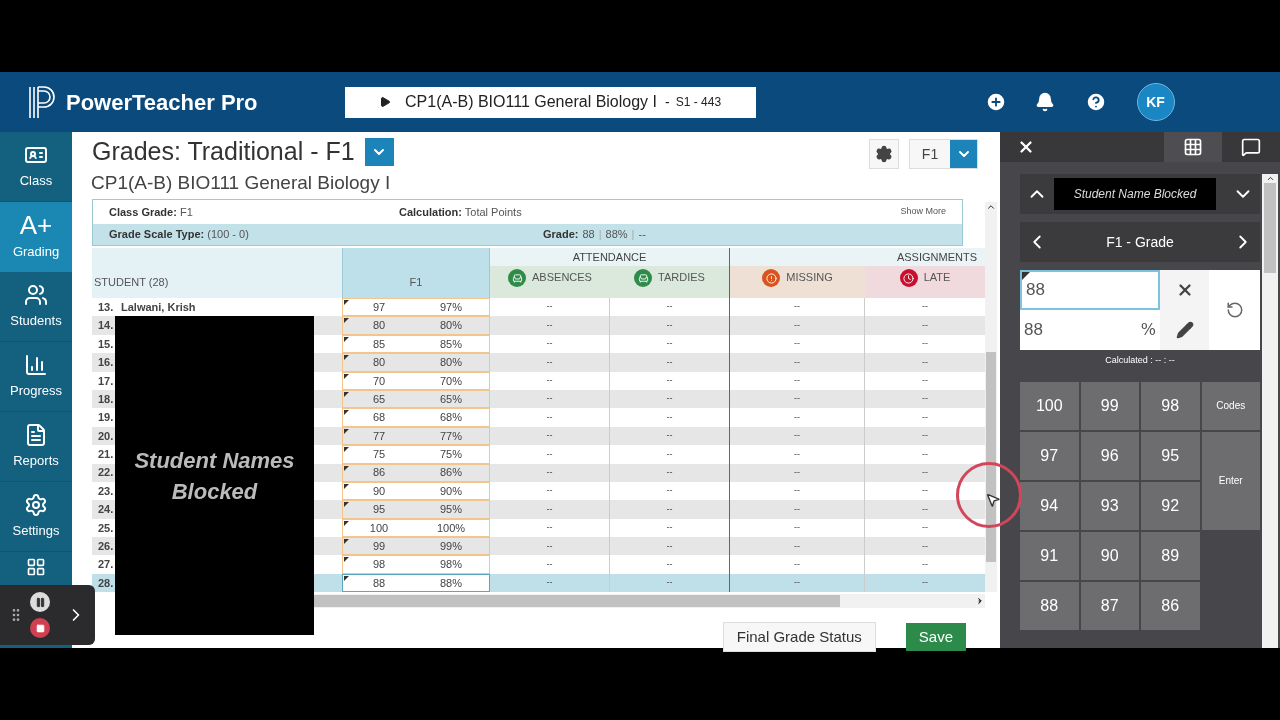 The width and height of the screenshot is (1280, 720). I want to click on score-cell: 68 68%, so click(416, 417).